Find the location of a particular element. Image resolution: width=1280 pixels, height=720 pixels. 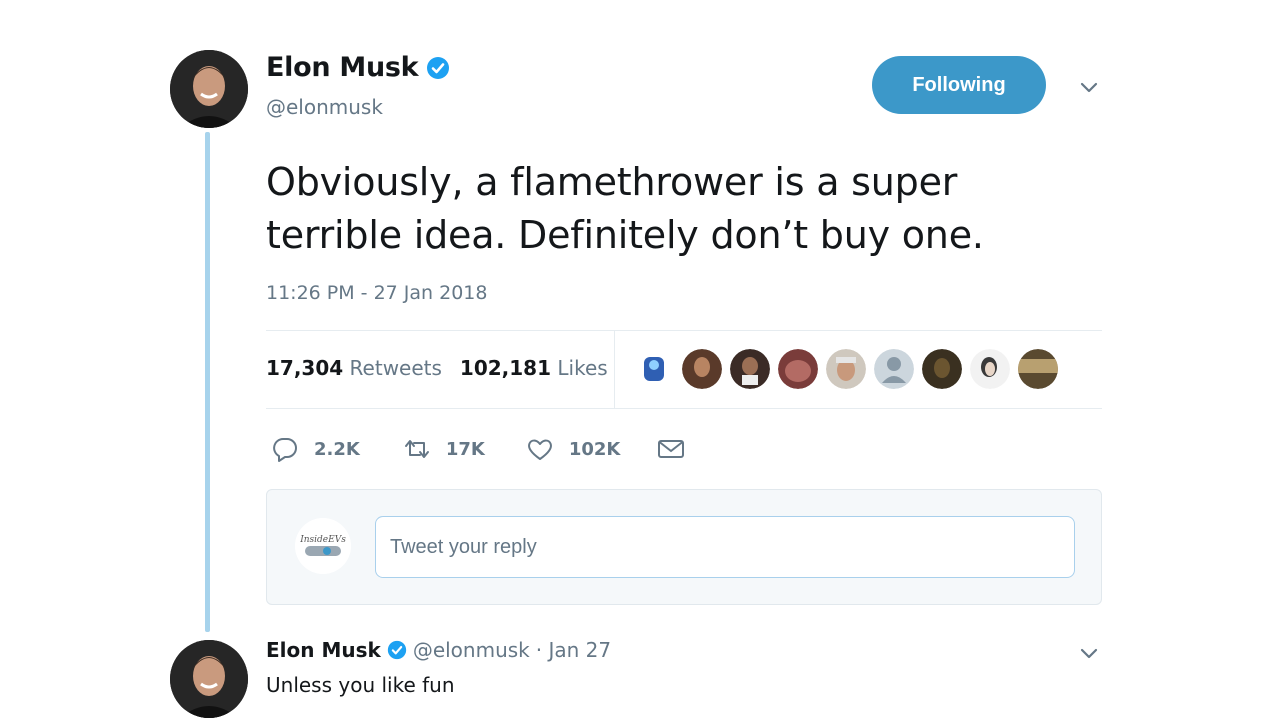

author-handle: @elonmusk is located at coordinates (324, 107).